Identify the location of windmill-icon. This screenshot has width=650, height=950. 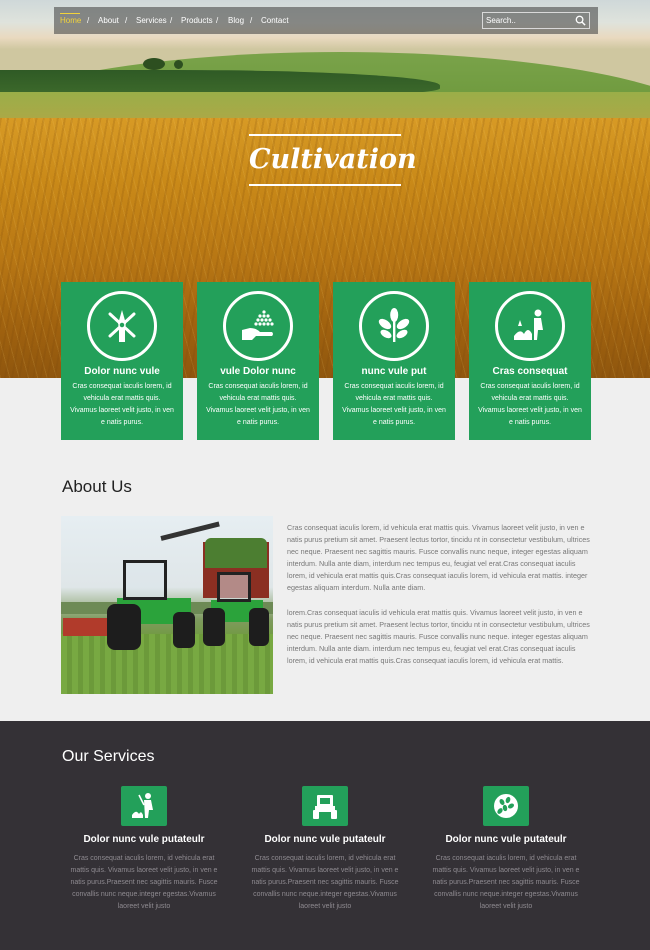
(122, 326).